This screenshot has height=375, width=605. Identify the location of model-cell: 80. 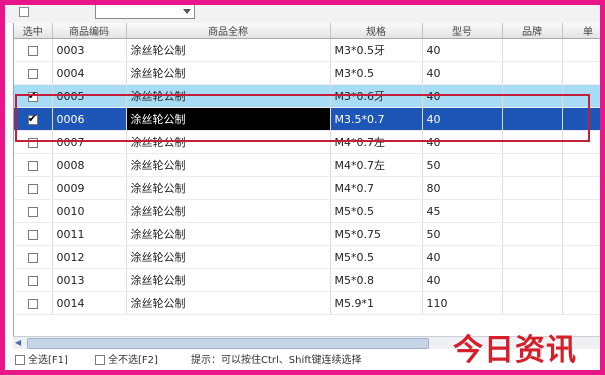
(462, 188).